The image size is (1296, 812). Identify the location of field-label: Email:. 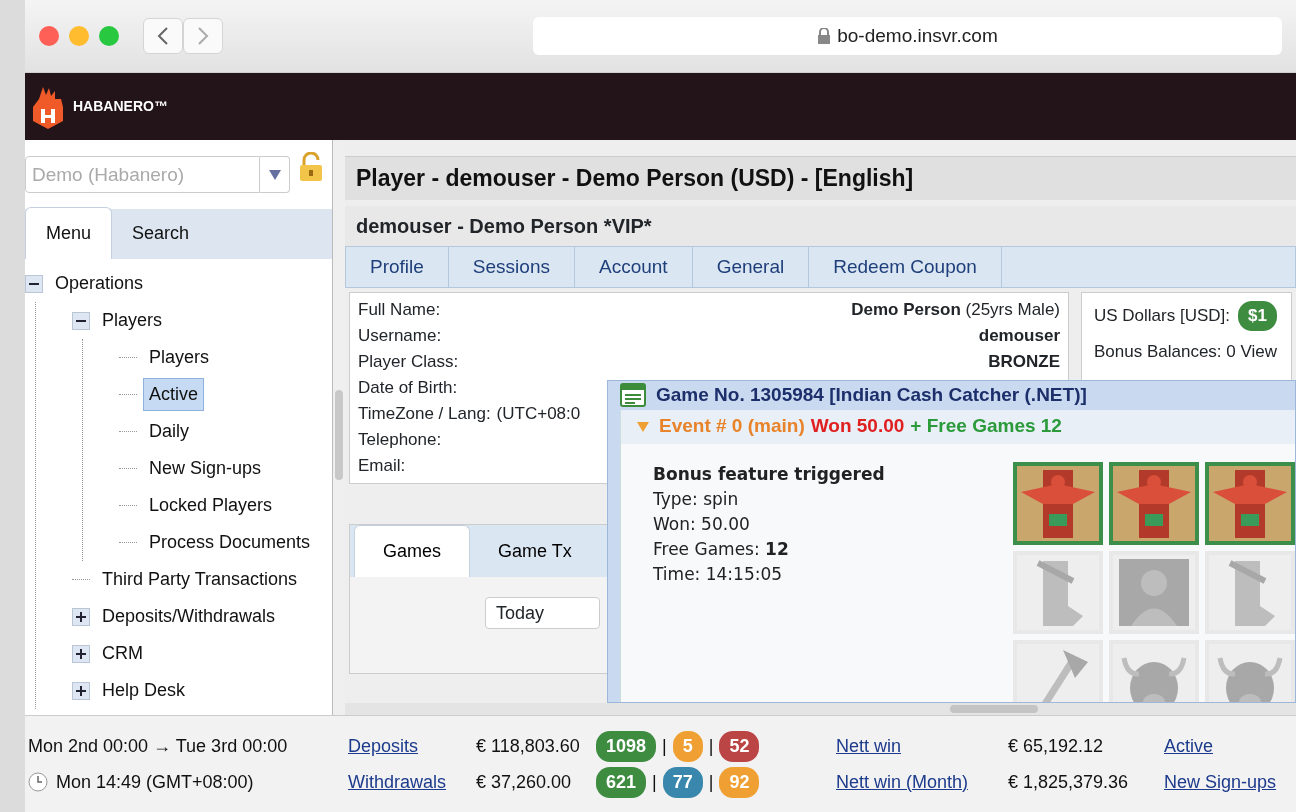
(382, 466).